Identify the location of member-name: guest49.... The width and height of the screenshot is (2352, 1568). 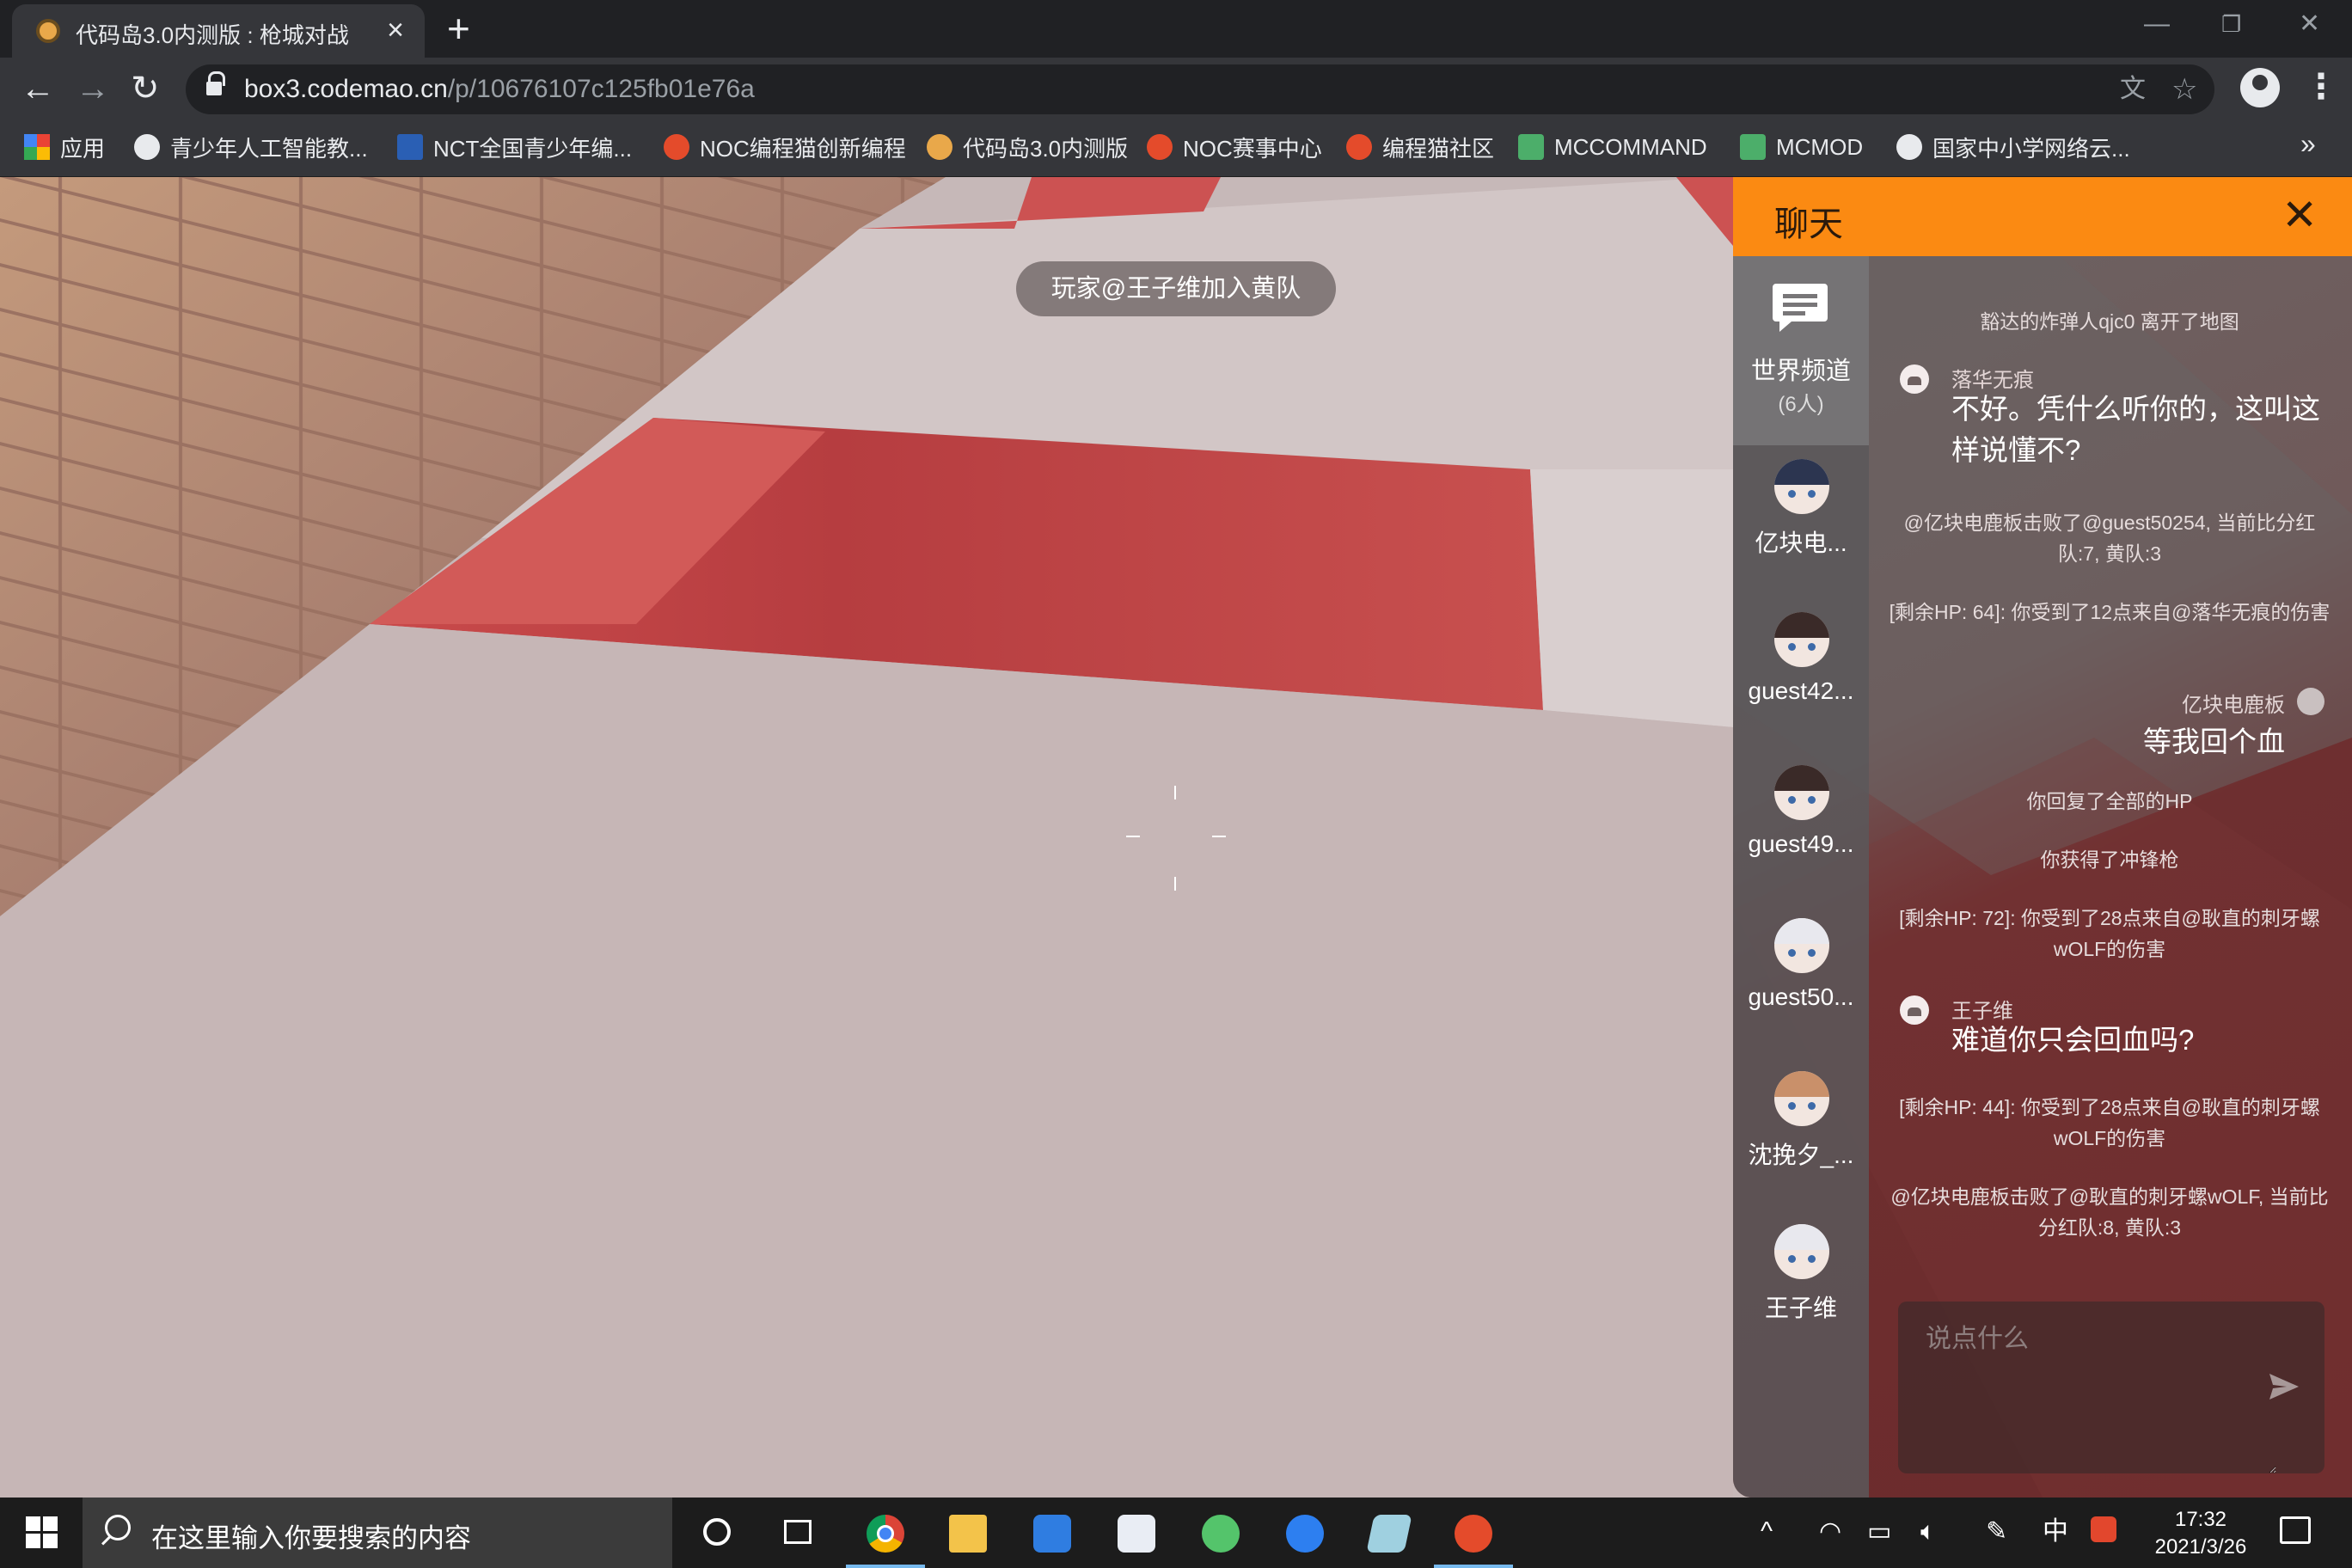
(1801, 843).